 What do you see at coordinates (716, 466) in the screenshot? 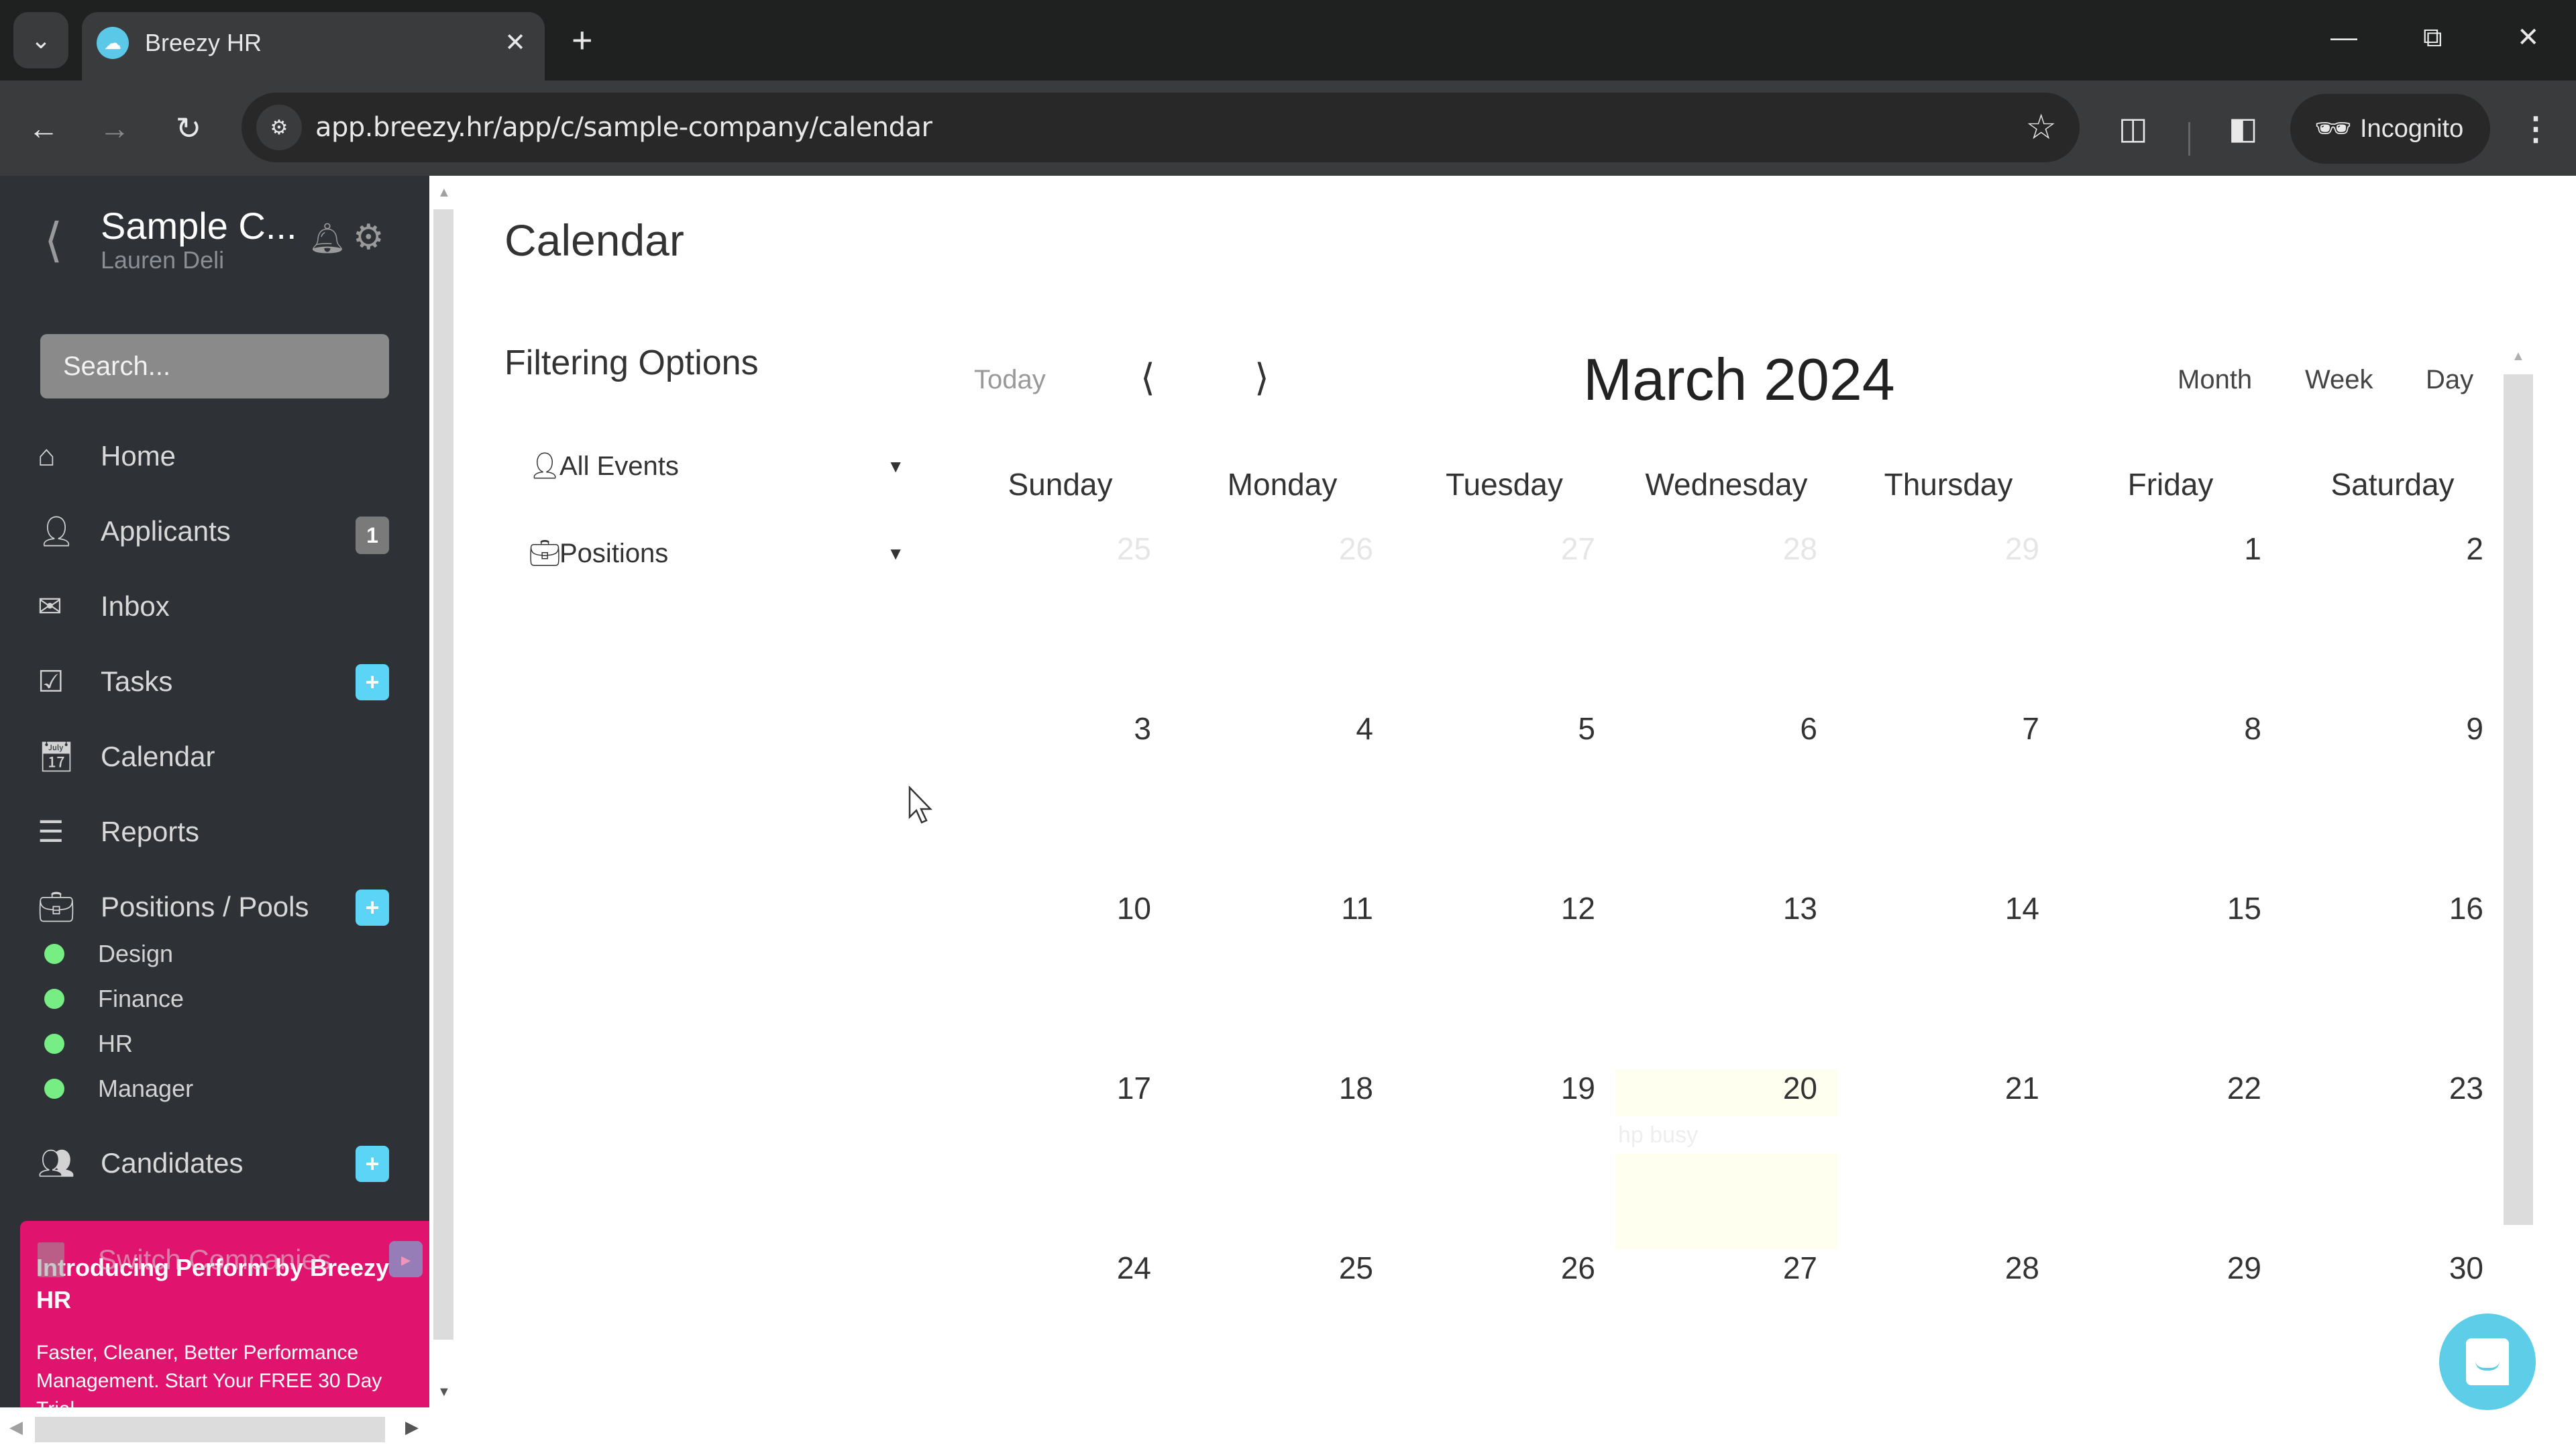
I see `all-events-filter: 👤︎ All Events ▼` at bounding box center [716, 466].